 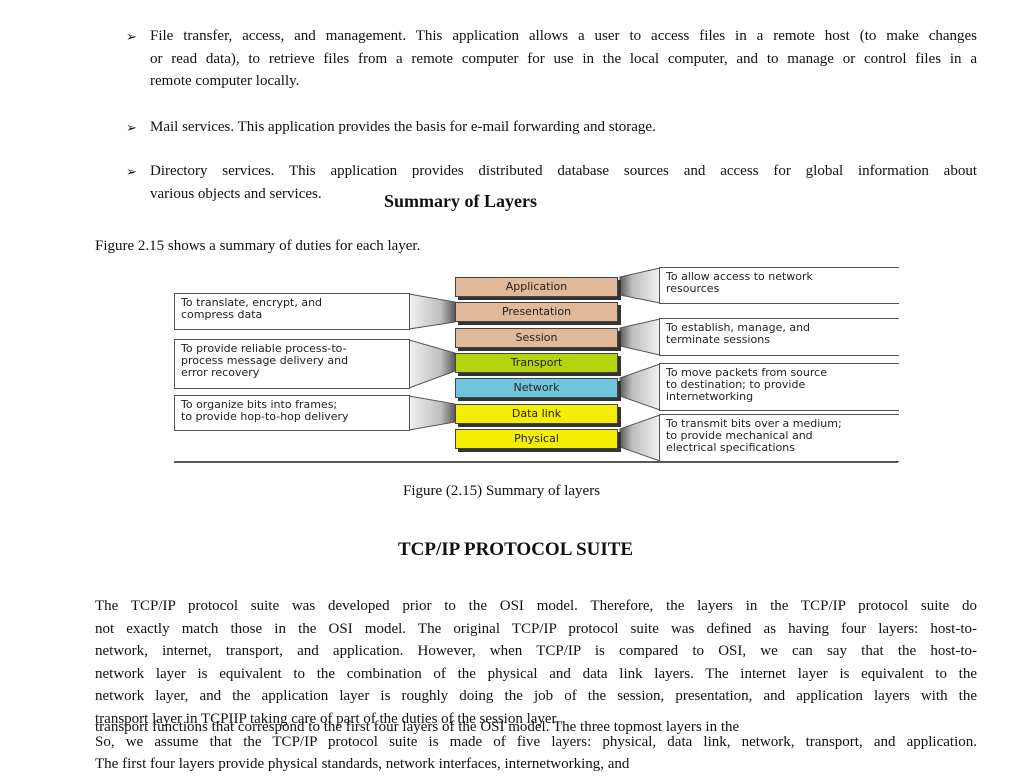 I want to click on layer-presentation: Presentation, so click(x=536, y=312).